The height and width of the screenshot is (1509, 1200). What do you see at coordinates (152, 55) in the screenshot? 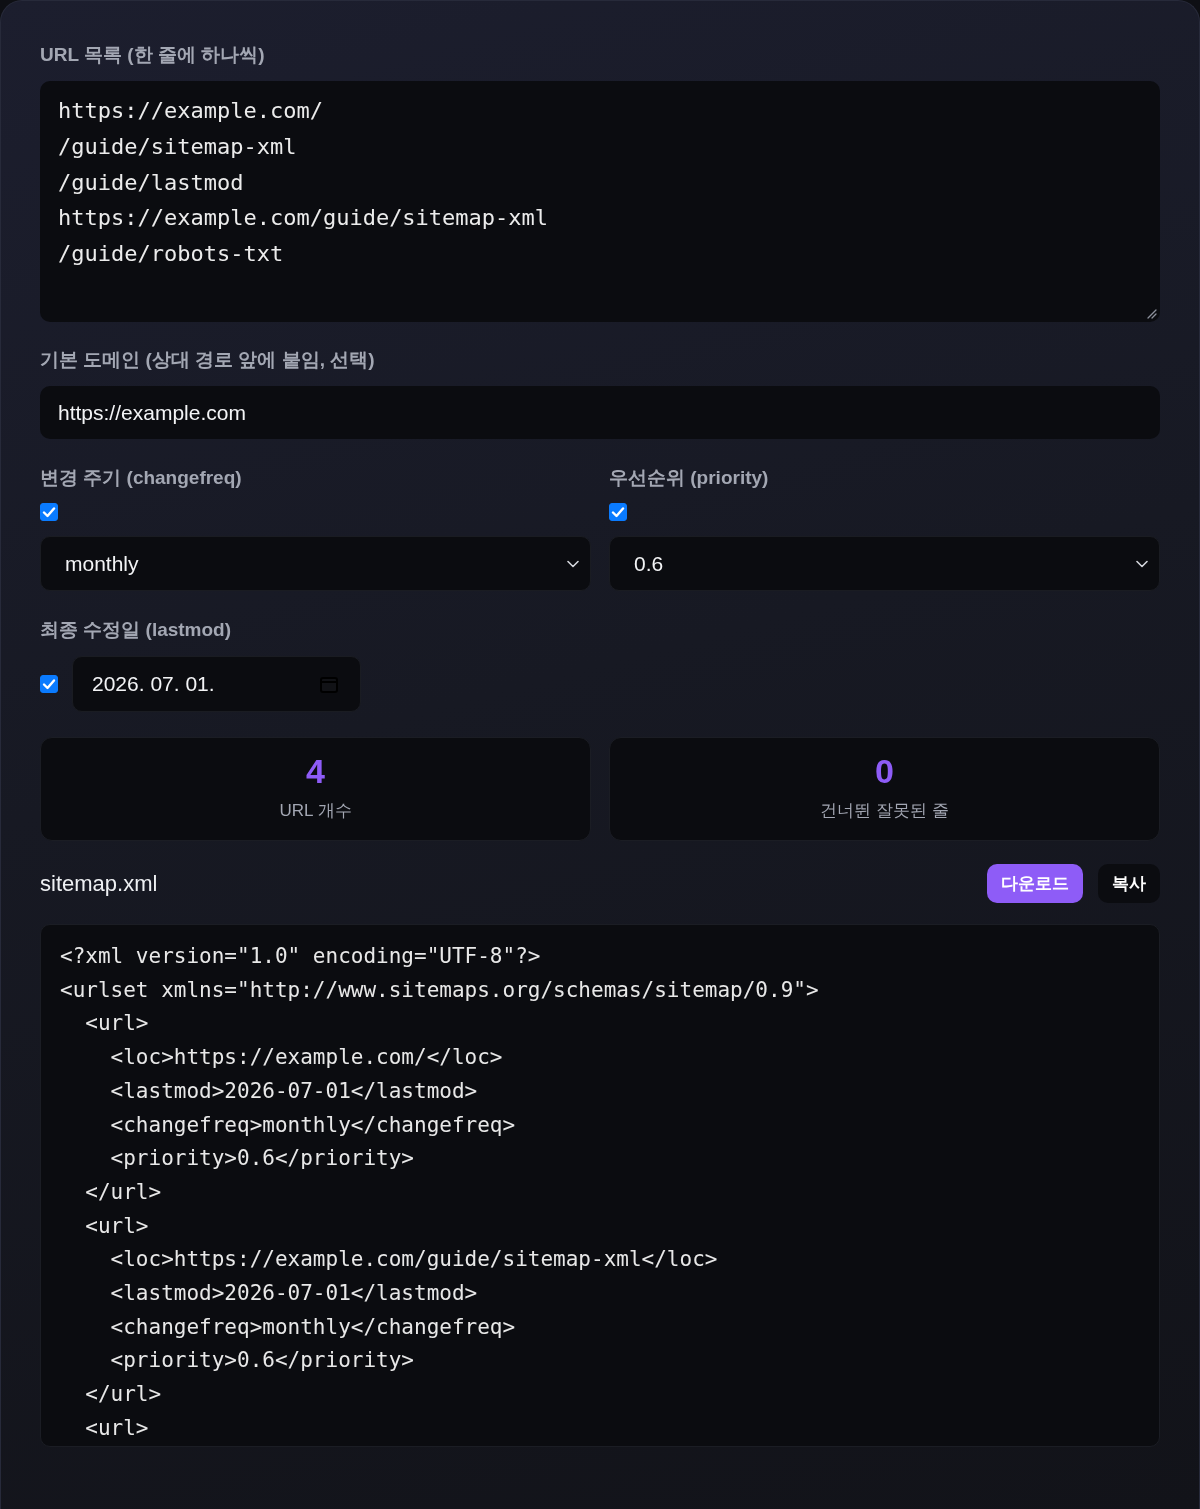
I see `field-label: URL 목록 (한 줄에 하나씩)` at bounding box center [152, 55].